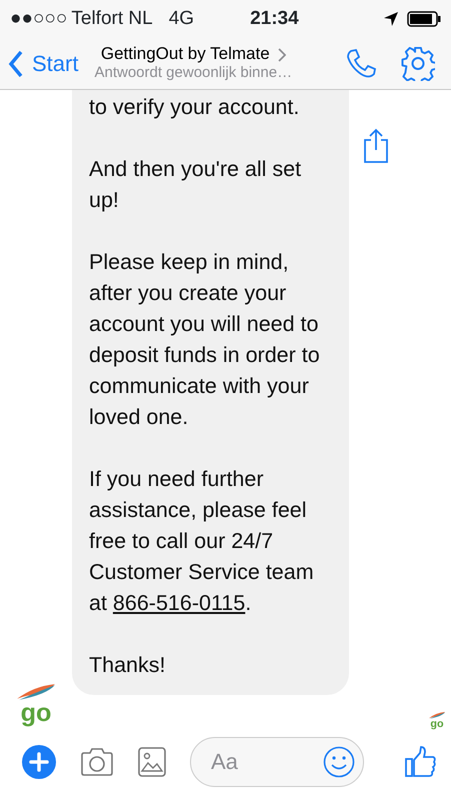  Describe the element at coordinates (361, 64) in the screenshot. I see `phone-icon` at that location.